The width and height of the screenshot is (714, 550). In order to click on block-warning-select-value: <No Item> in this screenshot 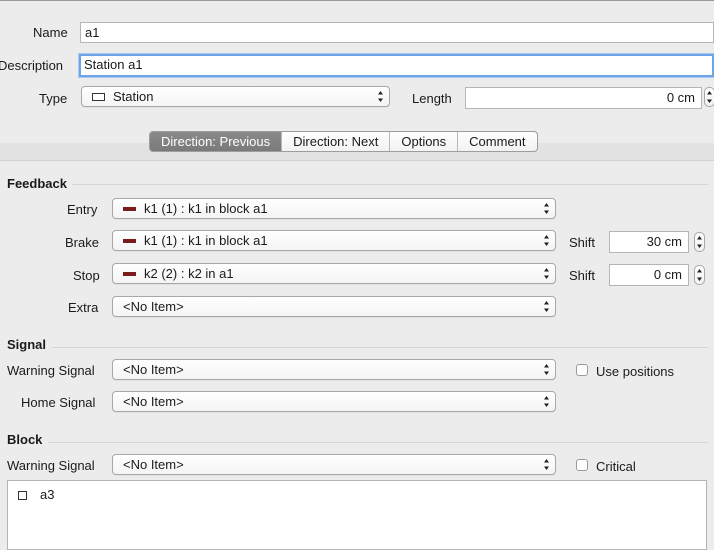, I will do `click(153, 464)`.